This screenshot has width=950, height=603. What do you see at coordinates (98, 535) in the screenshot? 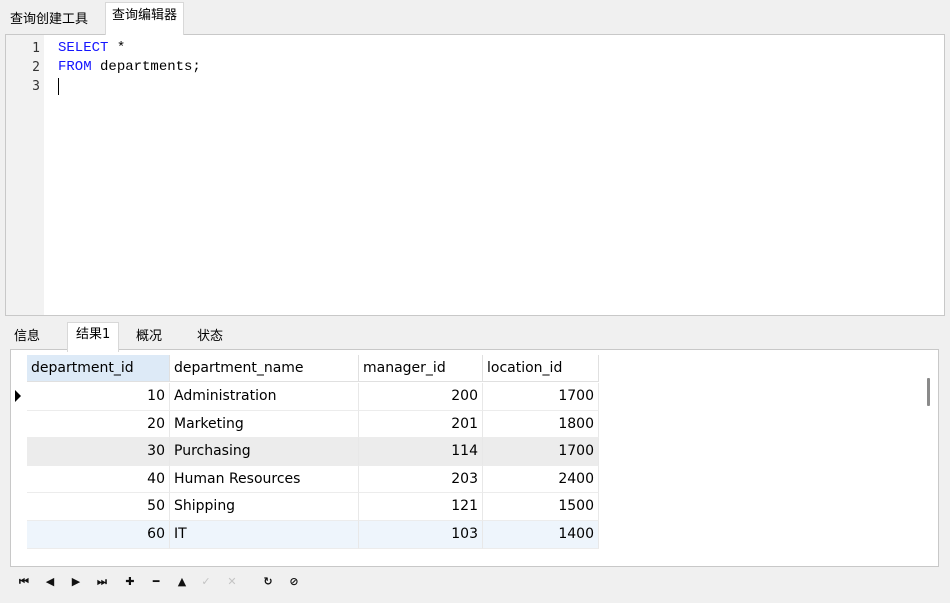
I see `cell-department-id: 60` at bounding box center [98, 535].